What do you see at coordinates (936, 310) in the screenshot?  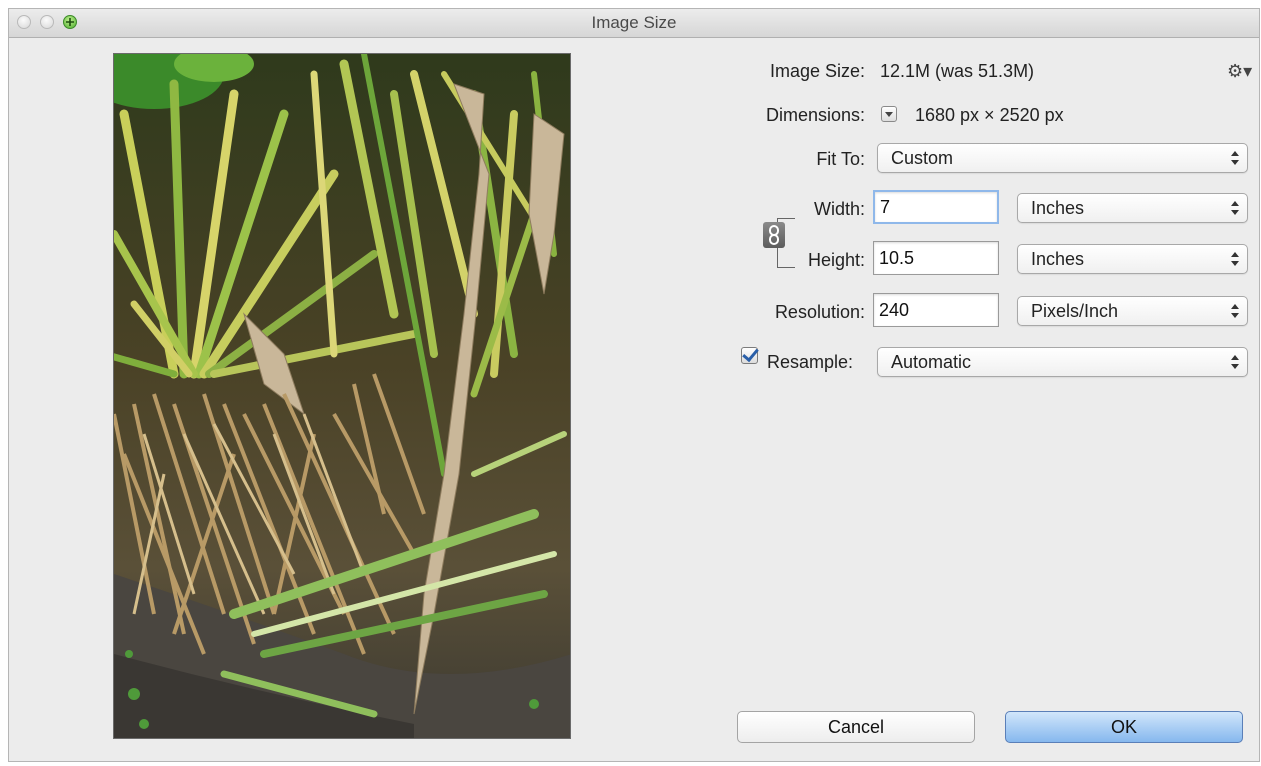 I see `resolution-input` at bounding box center [936, 310].